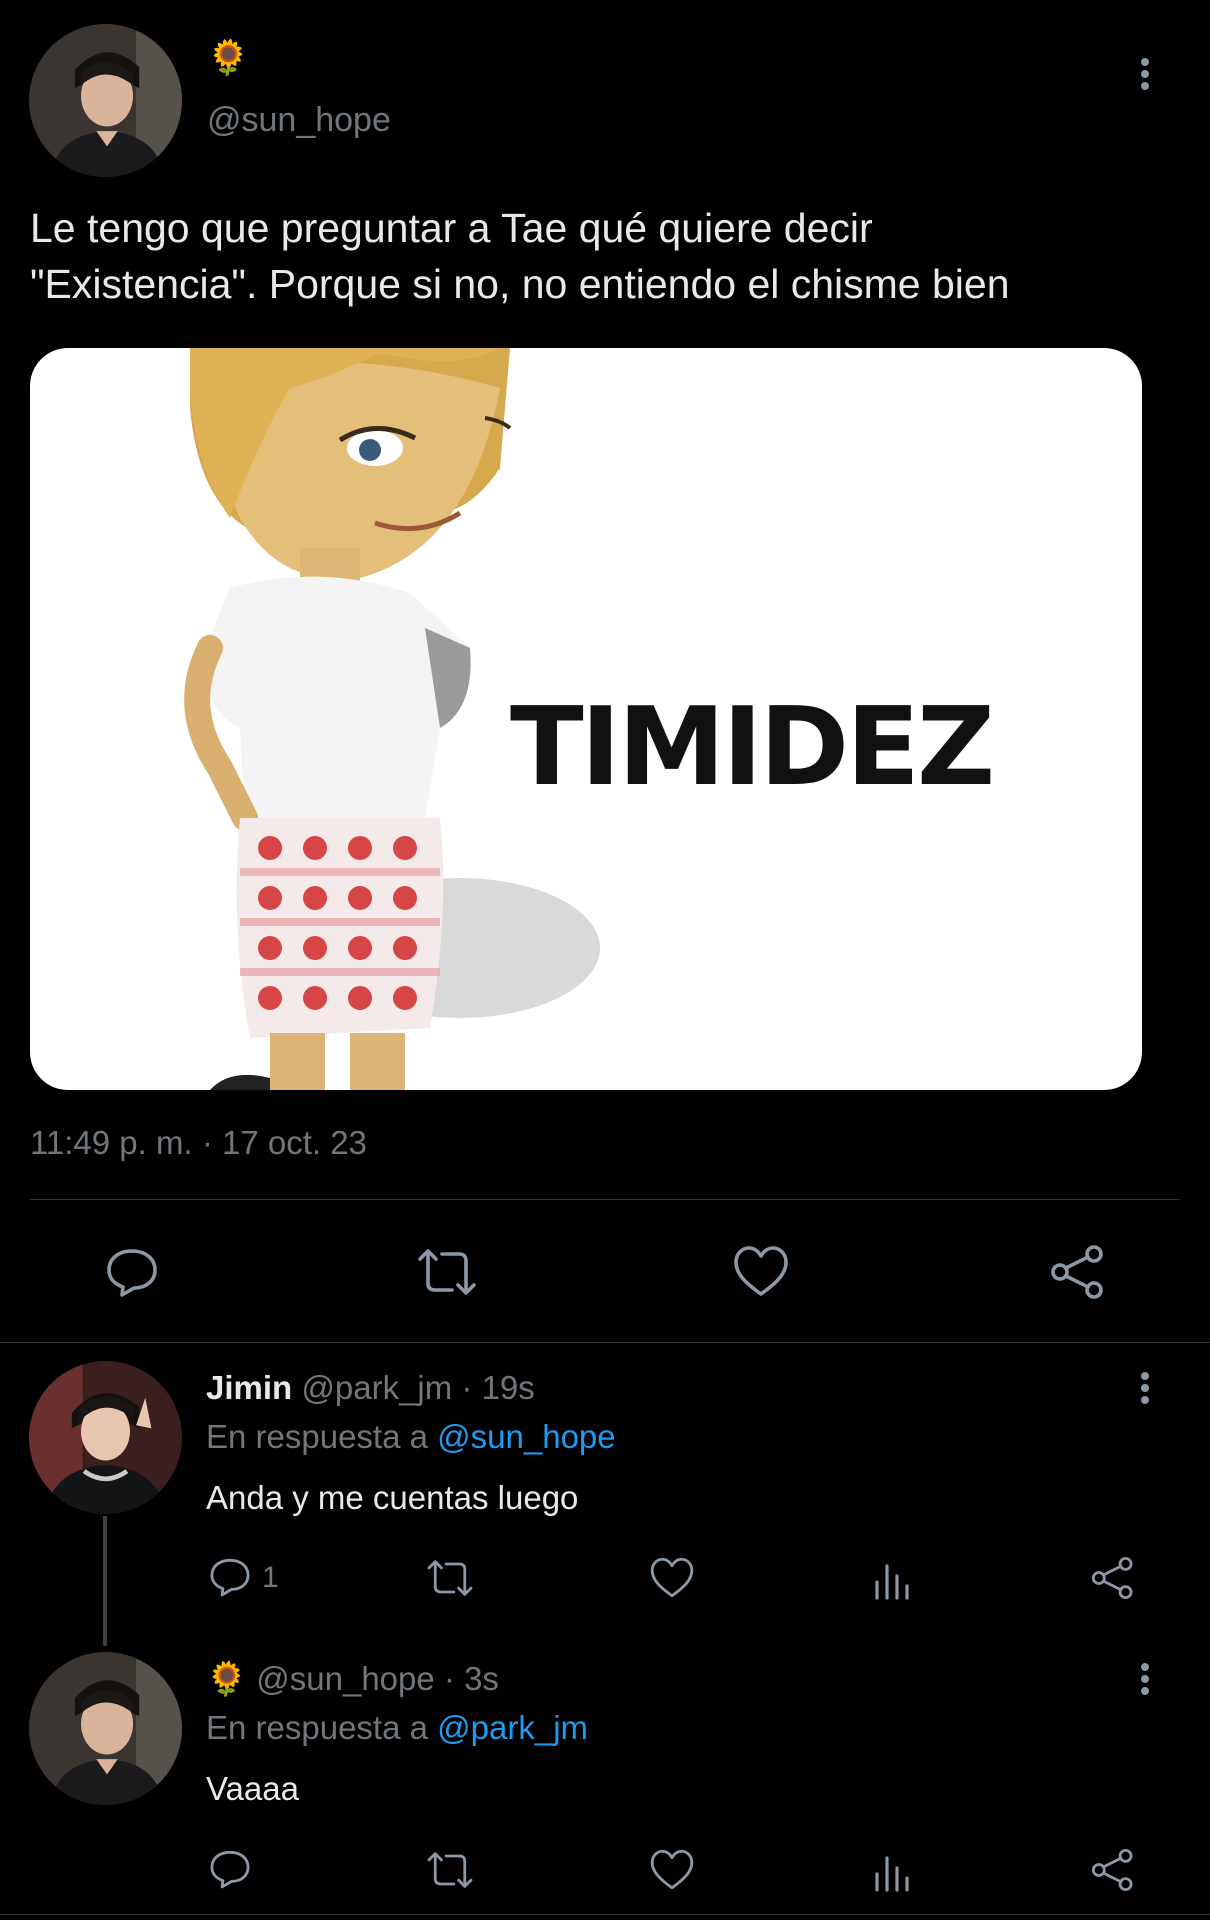  I want to click on reply-context: En respuesta a @sun_hope, so click(411, 1437).